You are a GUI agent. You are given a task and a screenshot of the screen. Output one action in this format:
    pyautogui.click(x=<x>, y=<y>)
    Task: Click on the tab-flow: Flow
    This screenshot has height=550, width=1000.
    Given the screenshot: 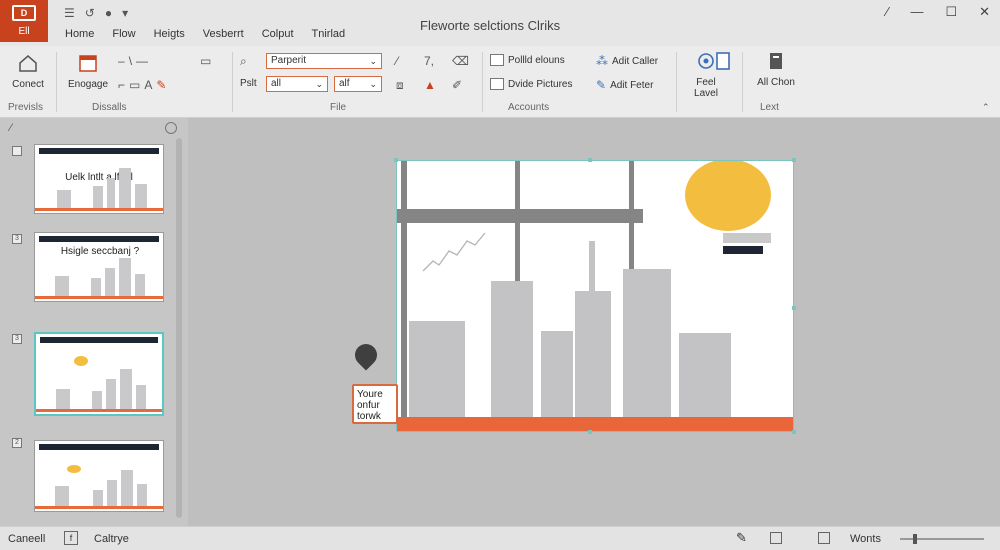 What is the action you would take?
    pyautogui.click(x=123, y=34)
    